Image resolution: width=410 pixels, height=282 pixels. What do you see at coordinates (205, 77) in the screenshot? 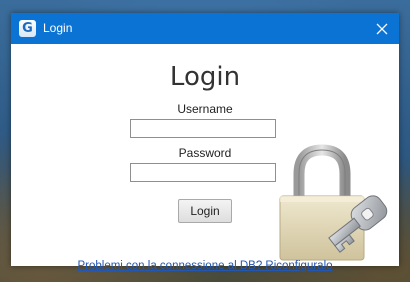
I see `page-title: Login` at bounding box center [205, 77].